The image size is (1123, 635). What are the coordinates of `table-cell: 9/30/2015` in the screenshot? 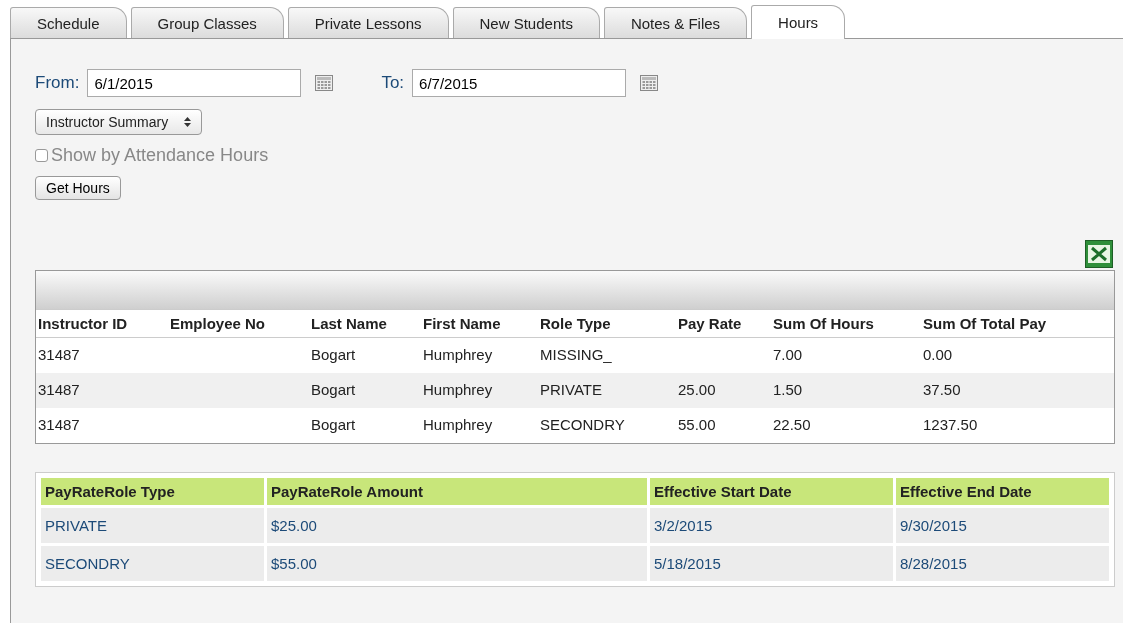 It's located at (1002, 525).